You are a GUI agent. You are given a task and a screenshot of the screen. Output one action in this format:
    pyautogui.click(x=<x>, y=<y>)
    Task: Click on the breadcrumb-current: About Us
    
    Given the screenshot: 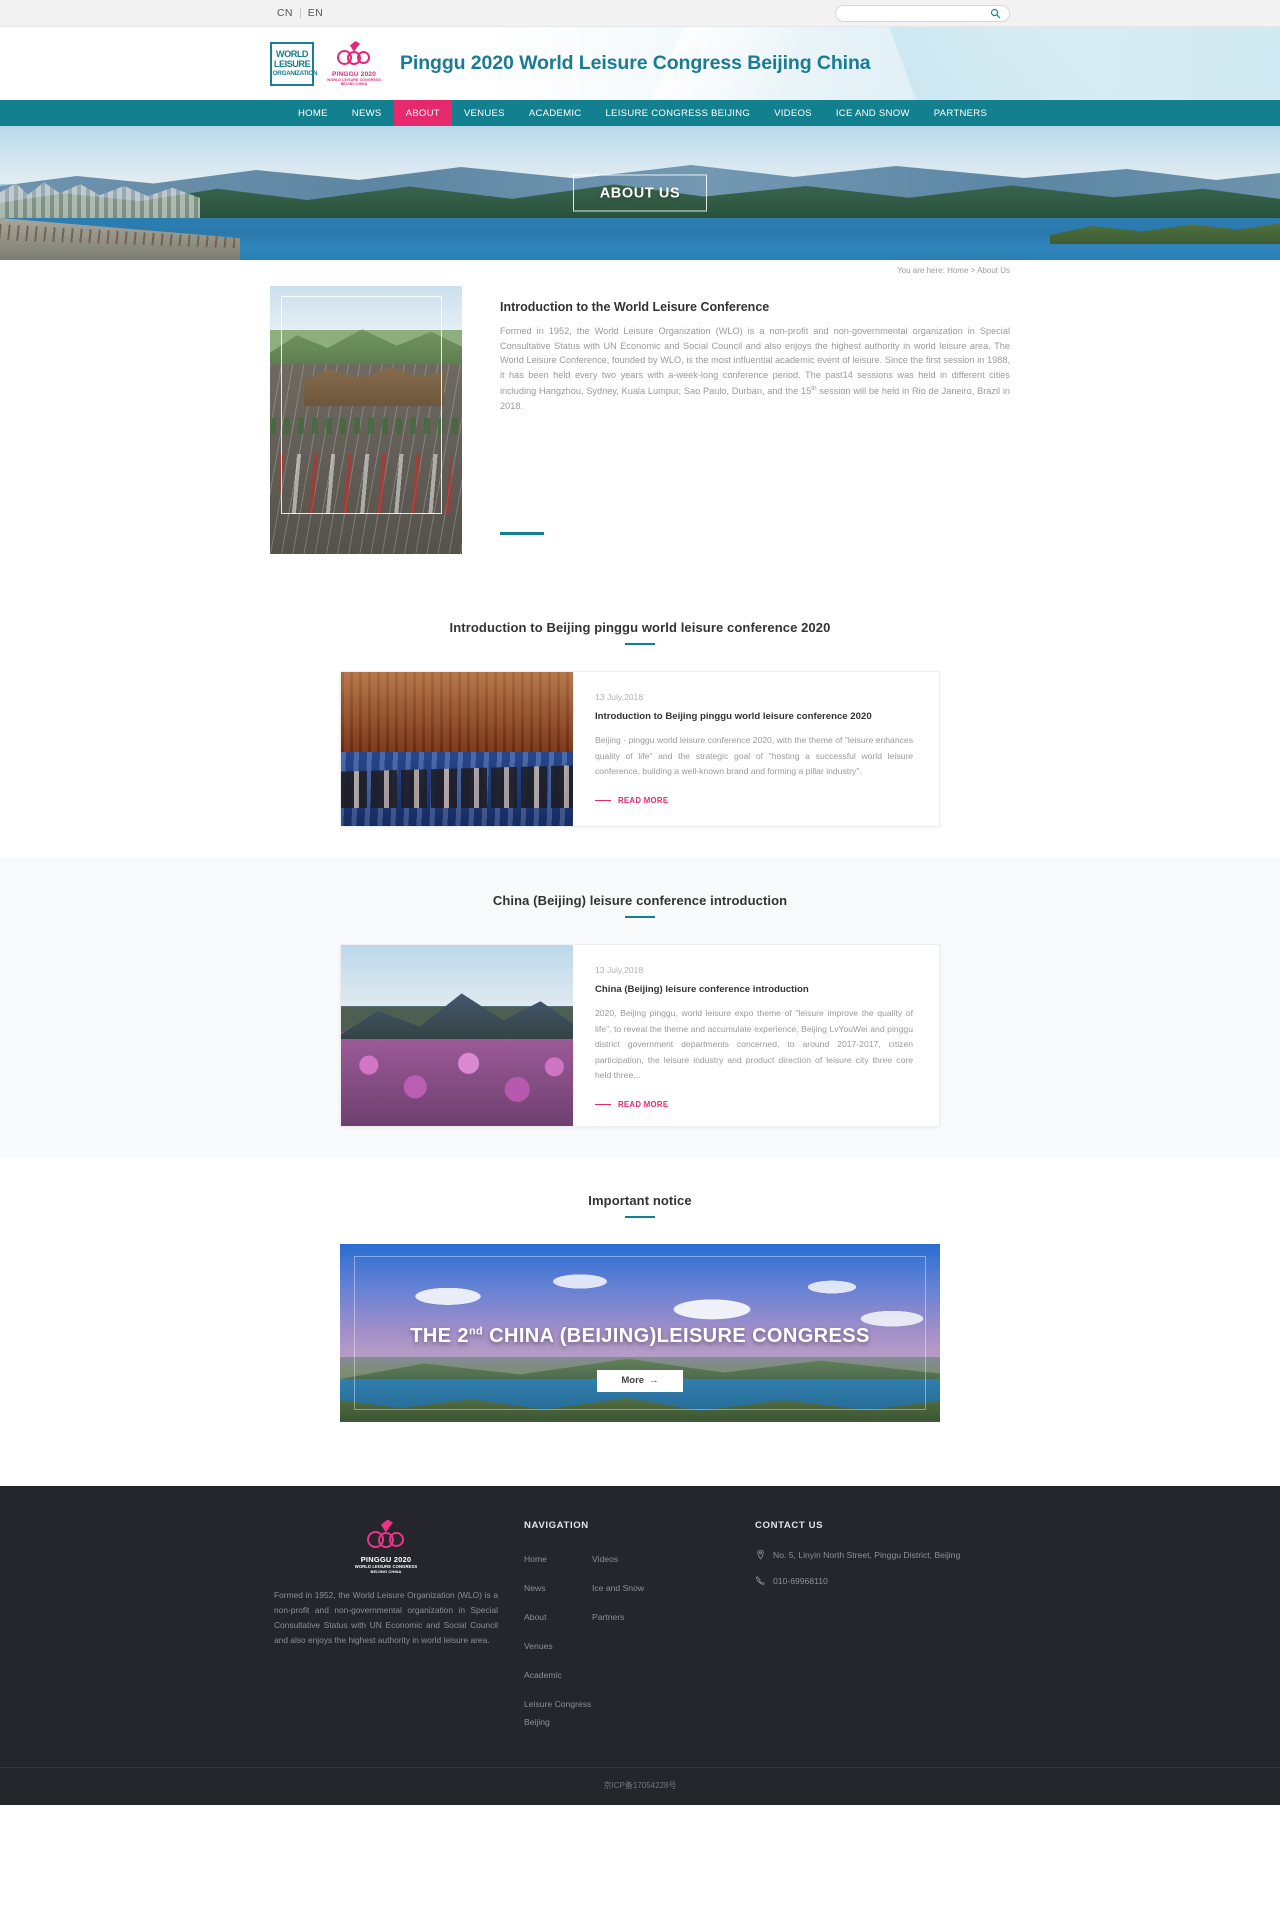 What is the action you would take?
    pyautogui.click(x=993, y=270)
    